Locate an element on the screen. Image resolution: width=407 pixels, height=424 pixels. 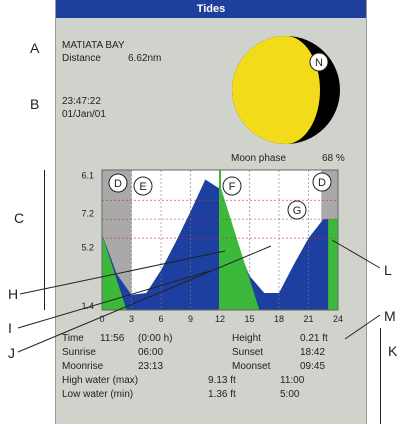
moonset-label: Moonset is located at coordinates (251, 366).